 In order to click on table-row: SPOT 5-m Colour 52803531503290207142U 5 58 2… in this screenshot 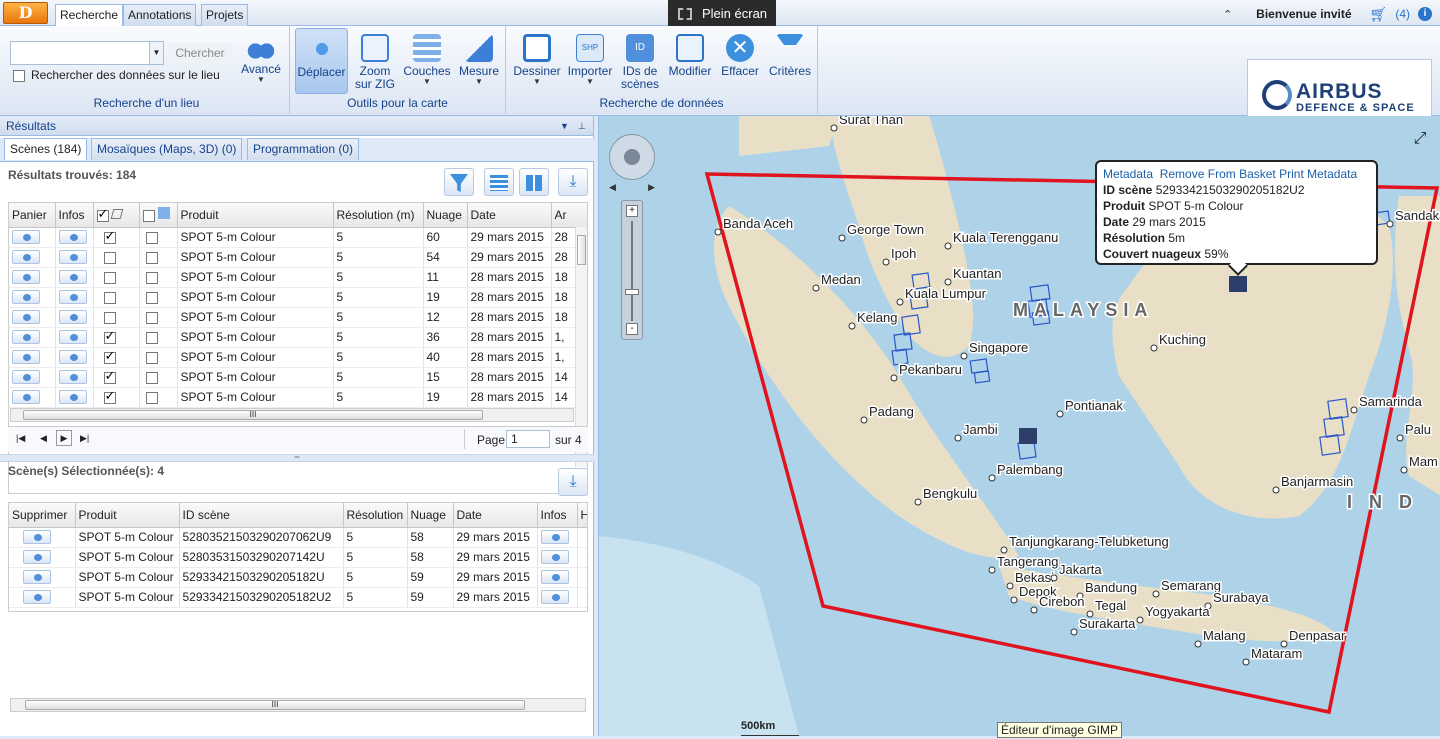, I will do `click(298, 557)`.